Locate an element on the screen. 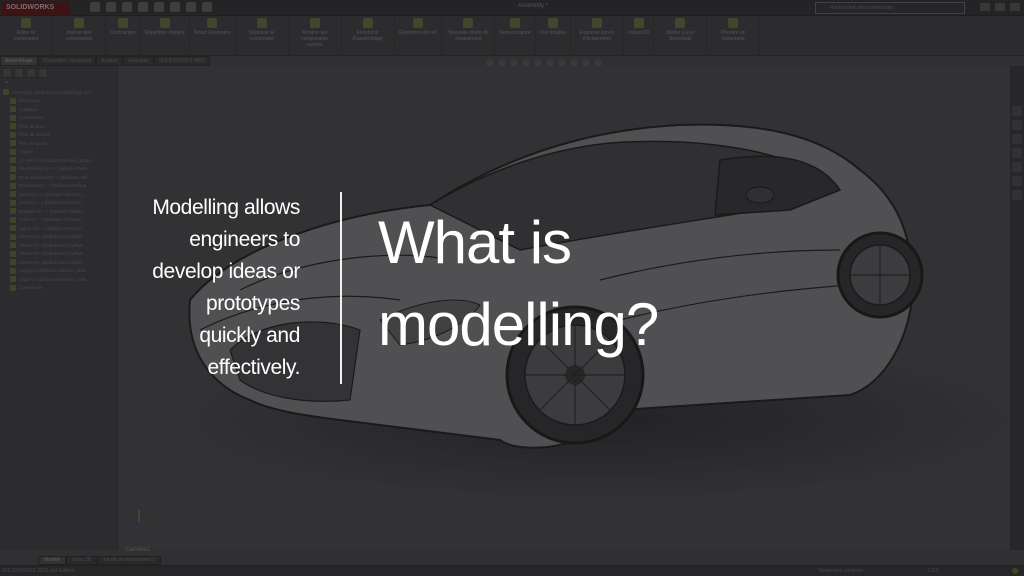  subtitle-line: develop ideas or is located at coordinates (226, 271).